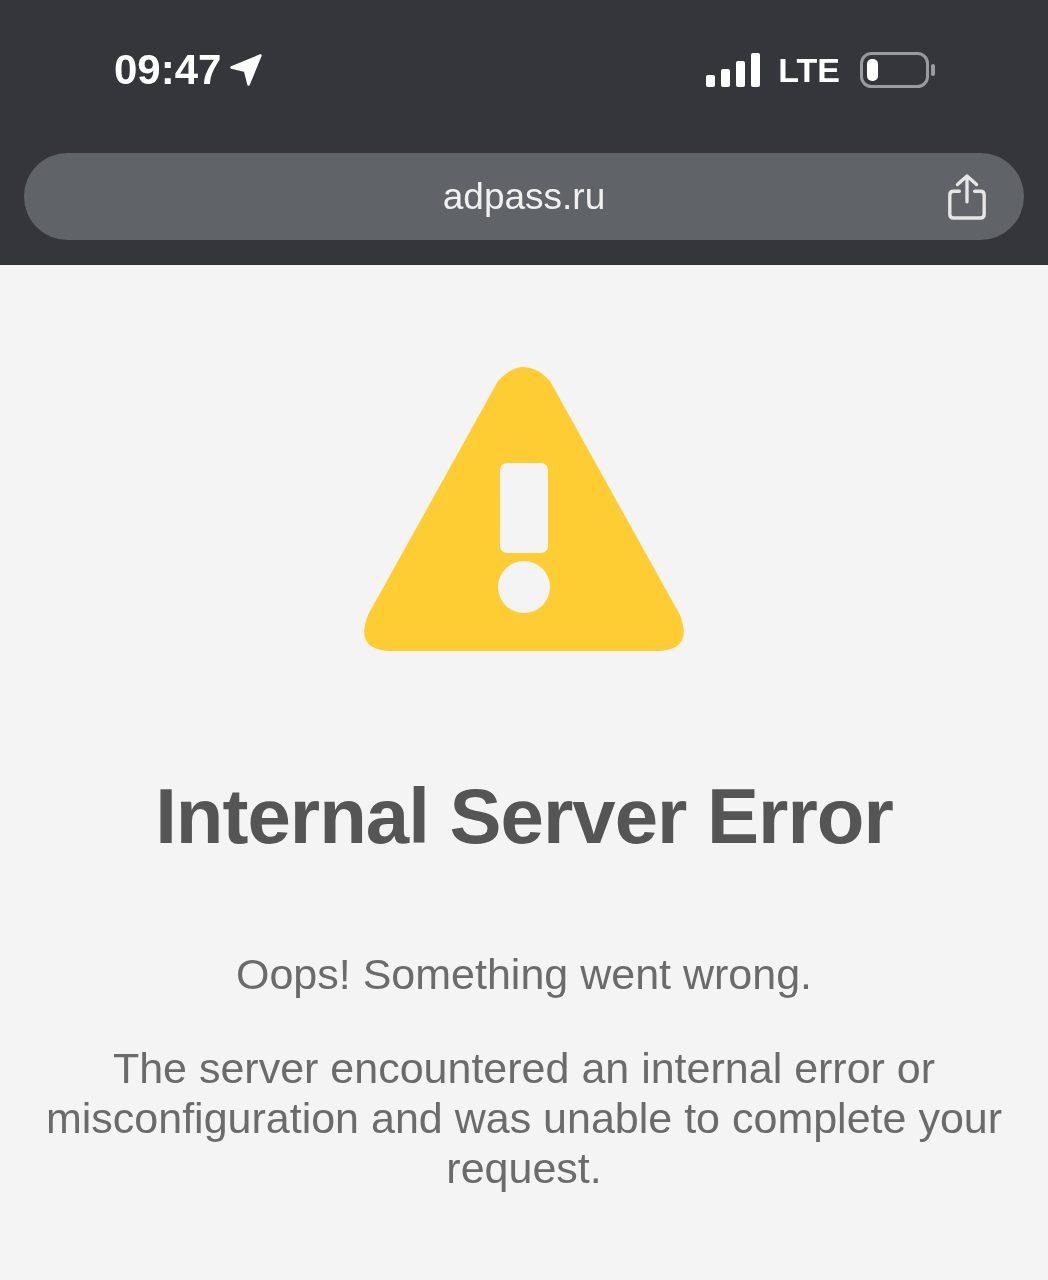 The width and height of the screenshot is (1048, 1280). I want to click on share-icon, so click(967, 197).